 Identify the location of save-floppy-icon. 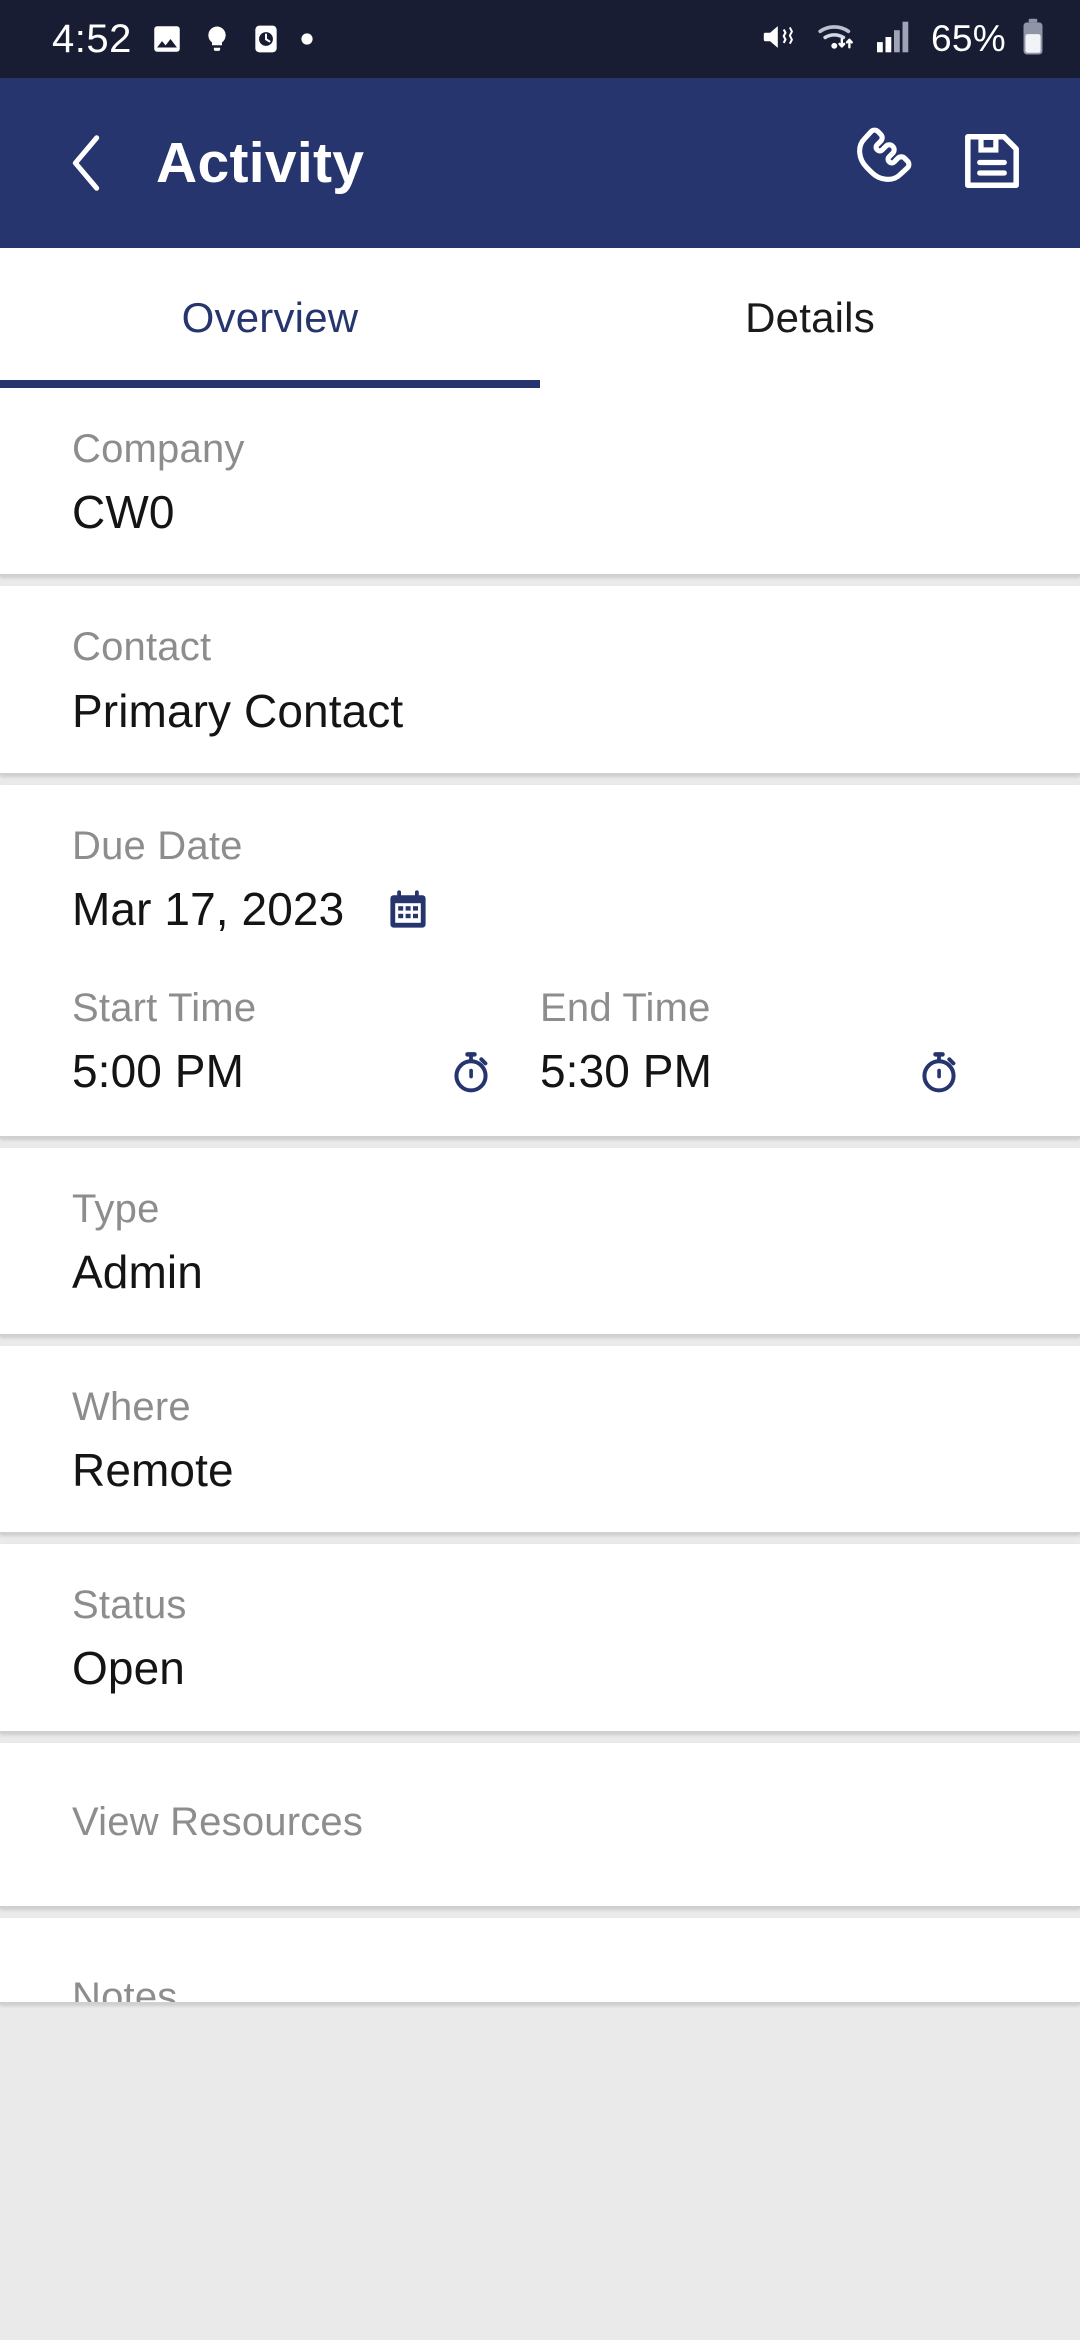
(992, 163).